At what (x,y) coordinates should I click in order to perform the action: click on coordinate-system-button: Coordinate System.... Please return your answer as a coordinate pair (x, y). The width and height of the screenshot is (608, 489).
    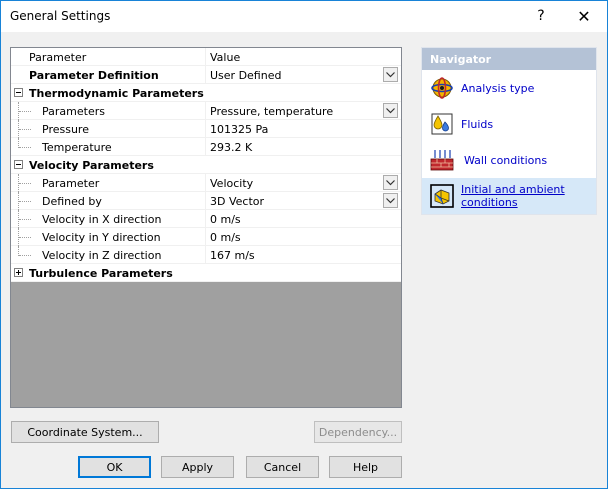
    Looking at the image, I should click on (85, 432).